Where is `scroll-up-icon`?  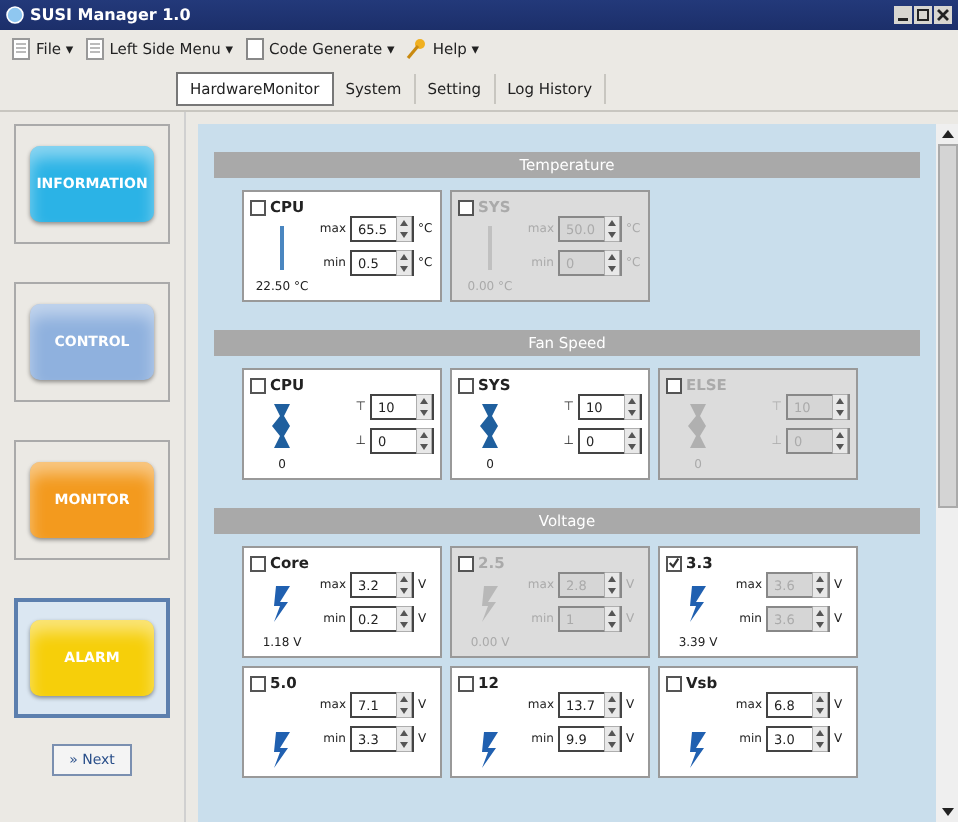 scroll-up-icon is located at coordinates (947, 134).